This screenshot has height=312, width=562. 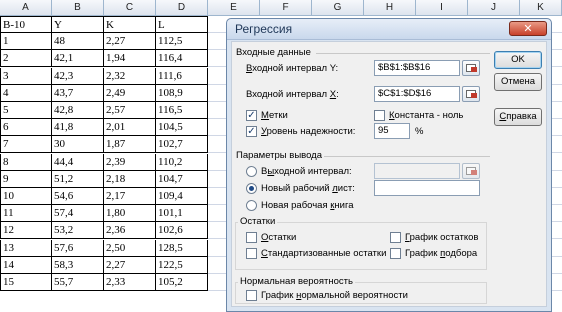 I want to click on table-cell: 102,7, so click(x=182, y=144).